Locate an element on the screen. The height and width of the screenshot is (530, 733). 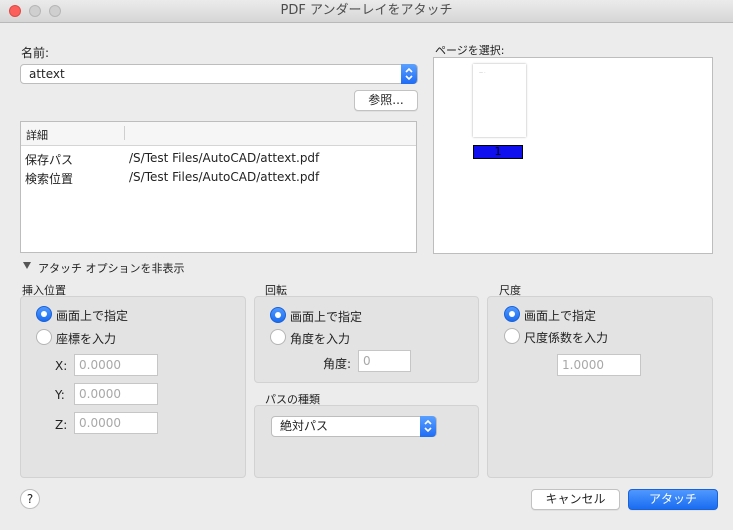
saved-path-key: 保存パス is located at coordinates (49, 160).